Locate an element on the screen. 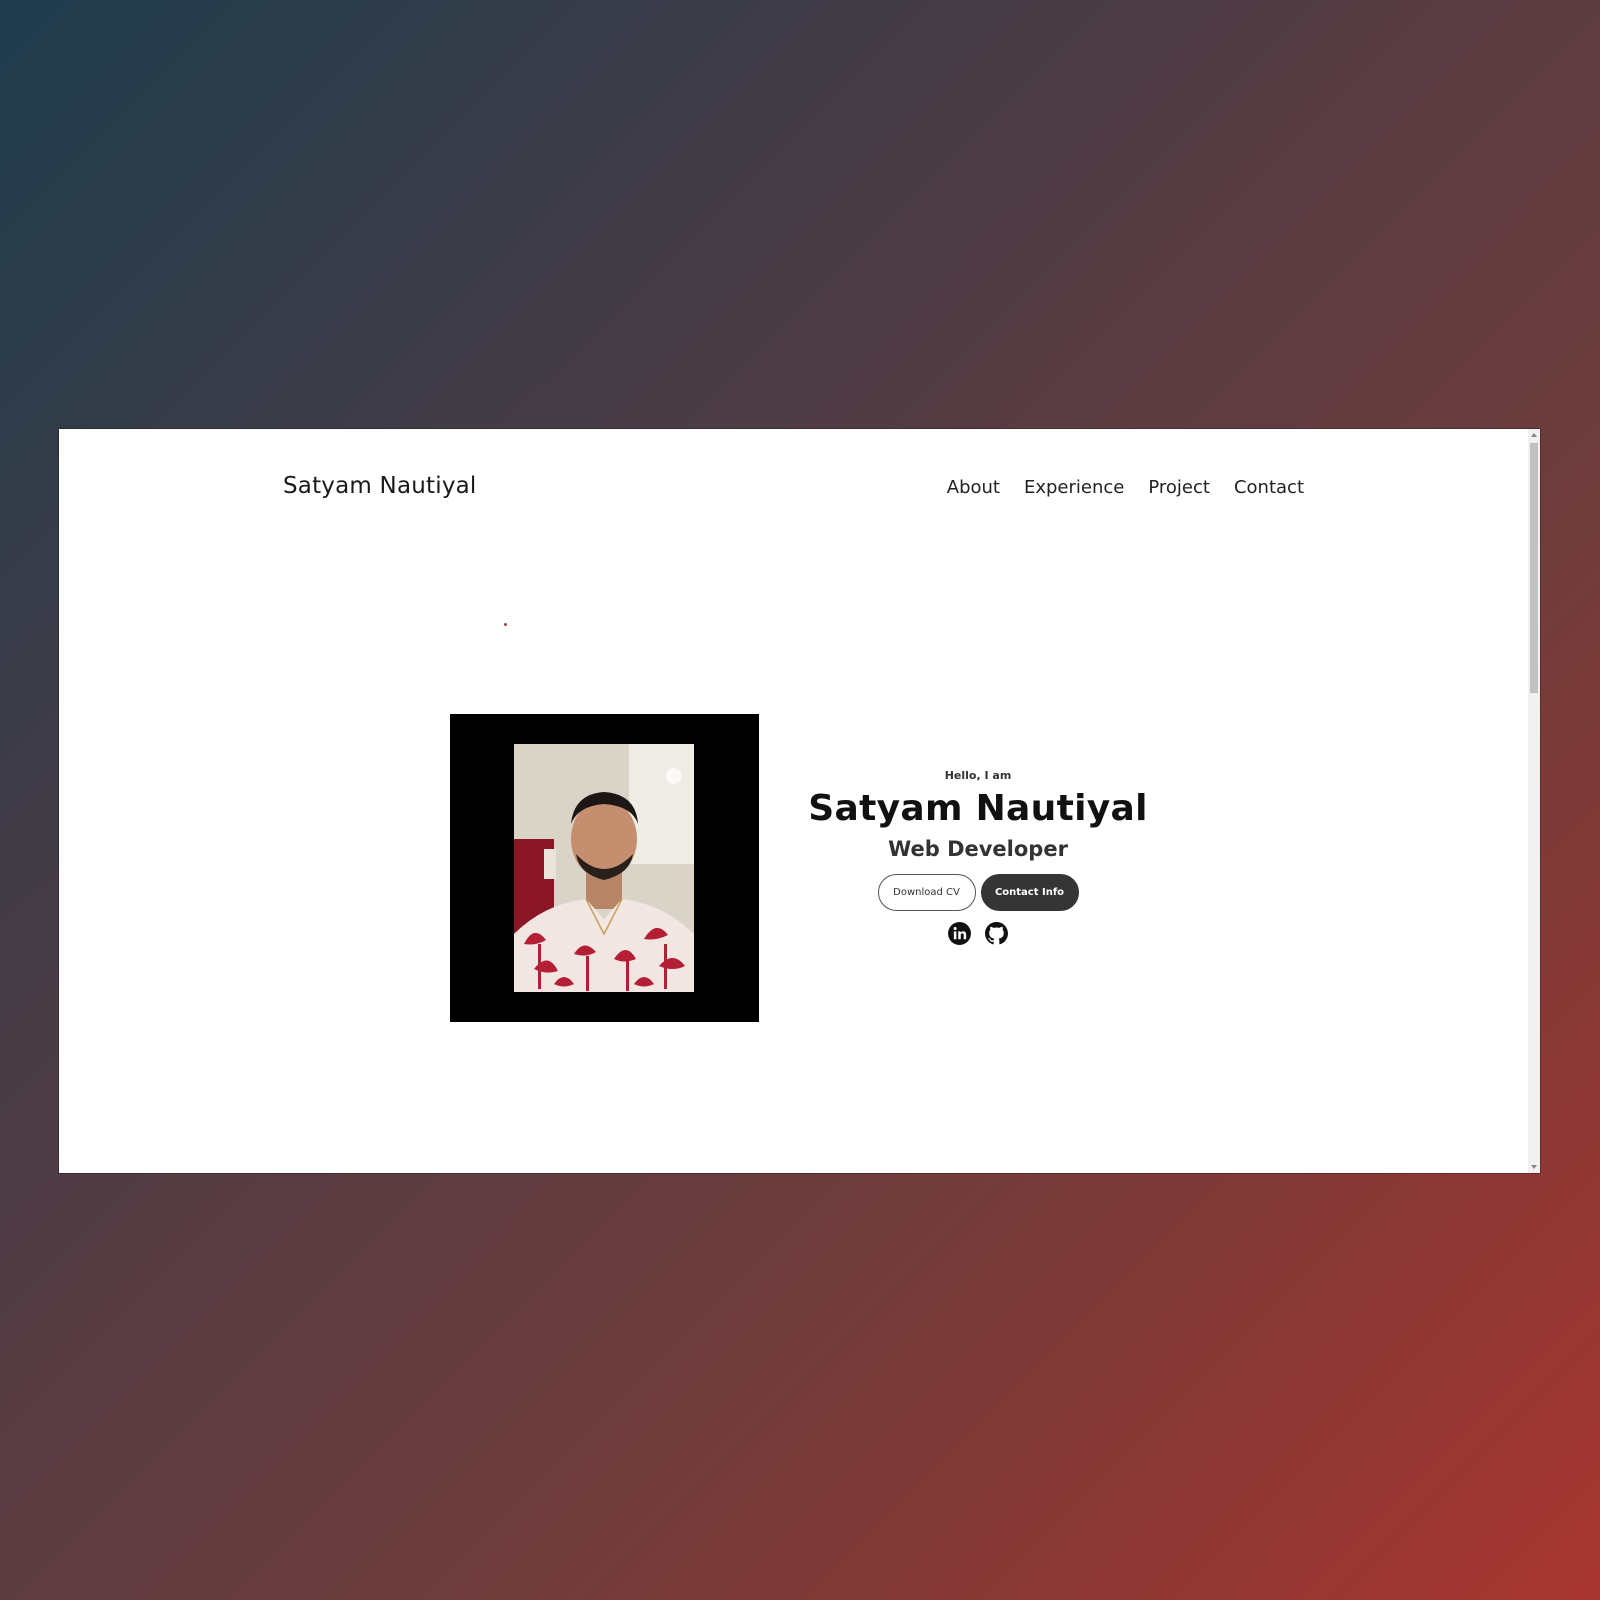  scrollbar-thumb is located at coordinates (1534, 568).